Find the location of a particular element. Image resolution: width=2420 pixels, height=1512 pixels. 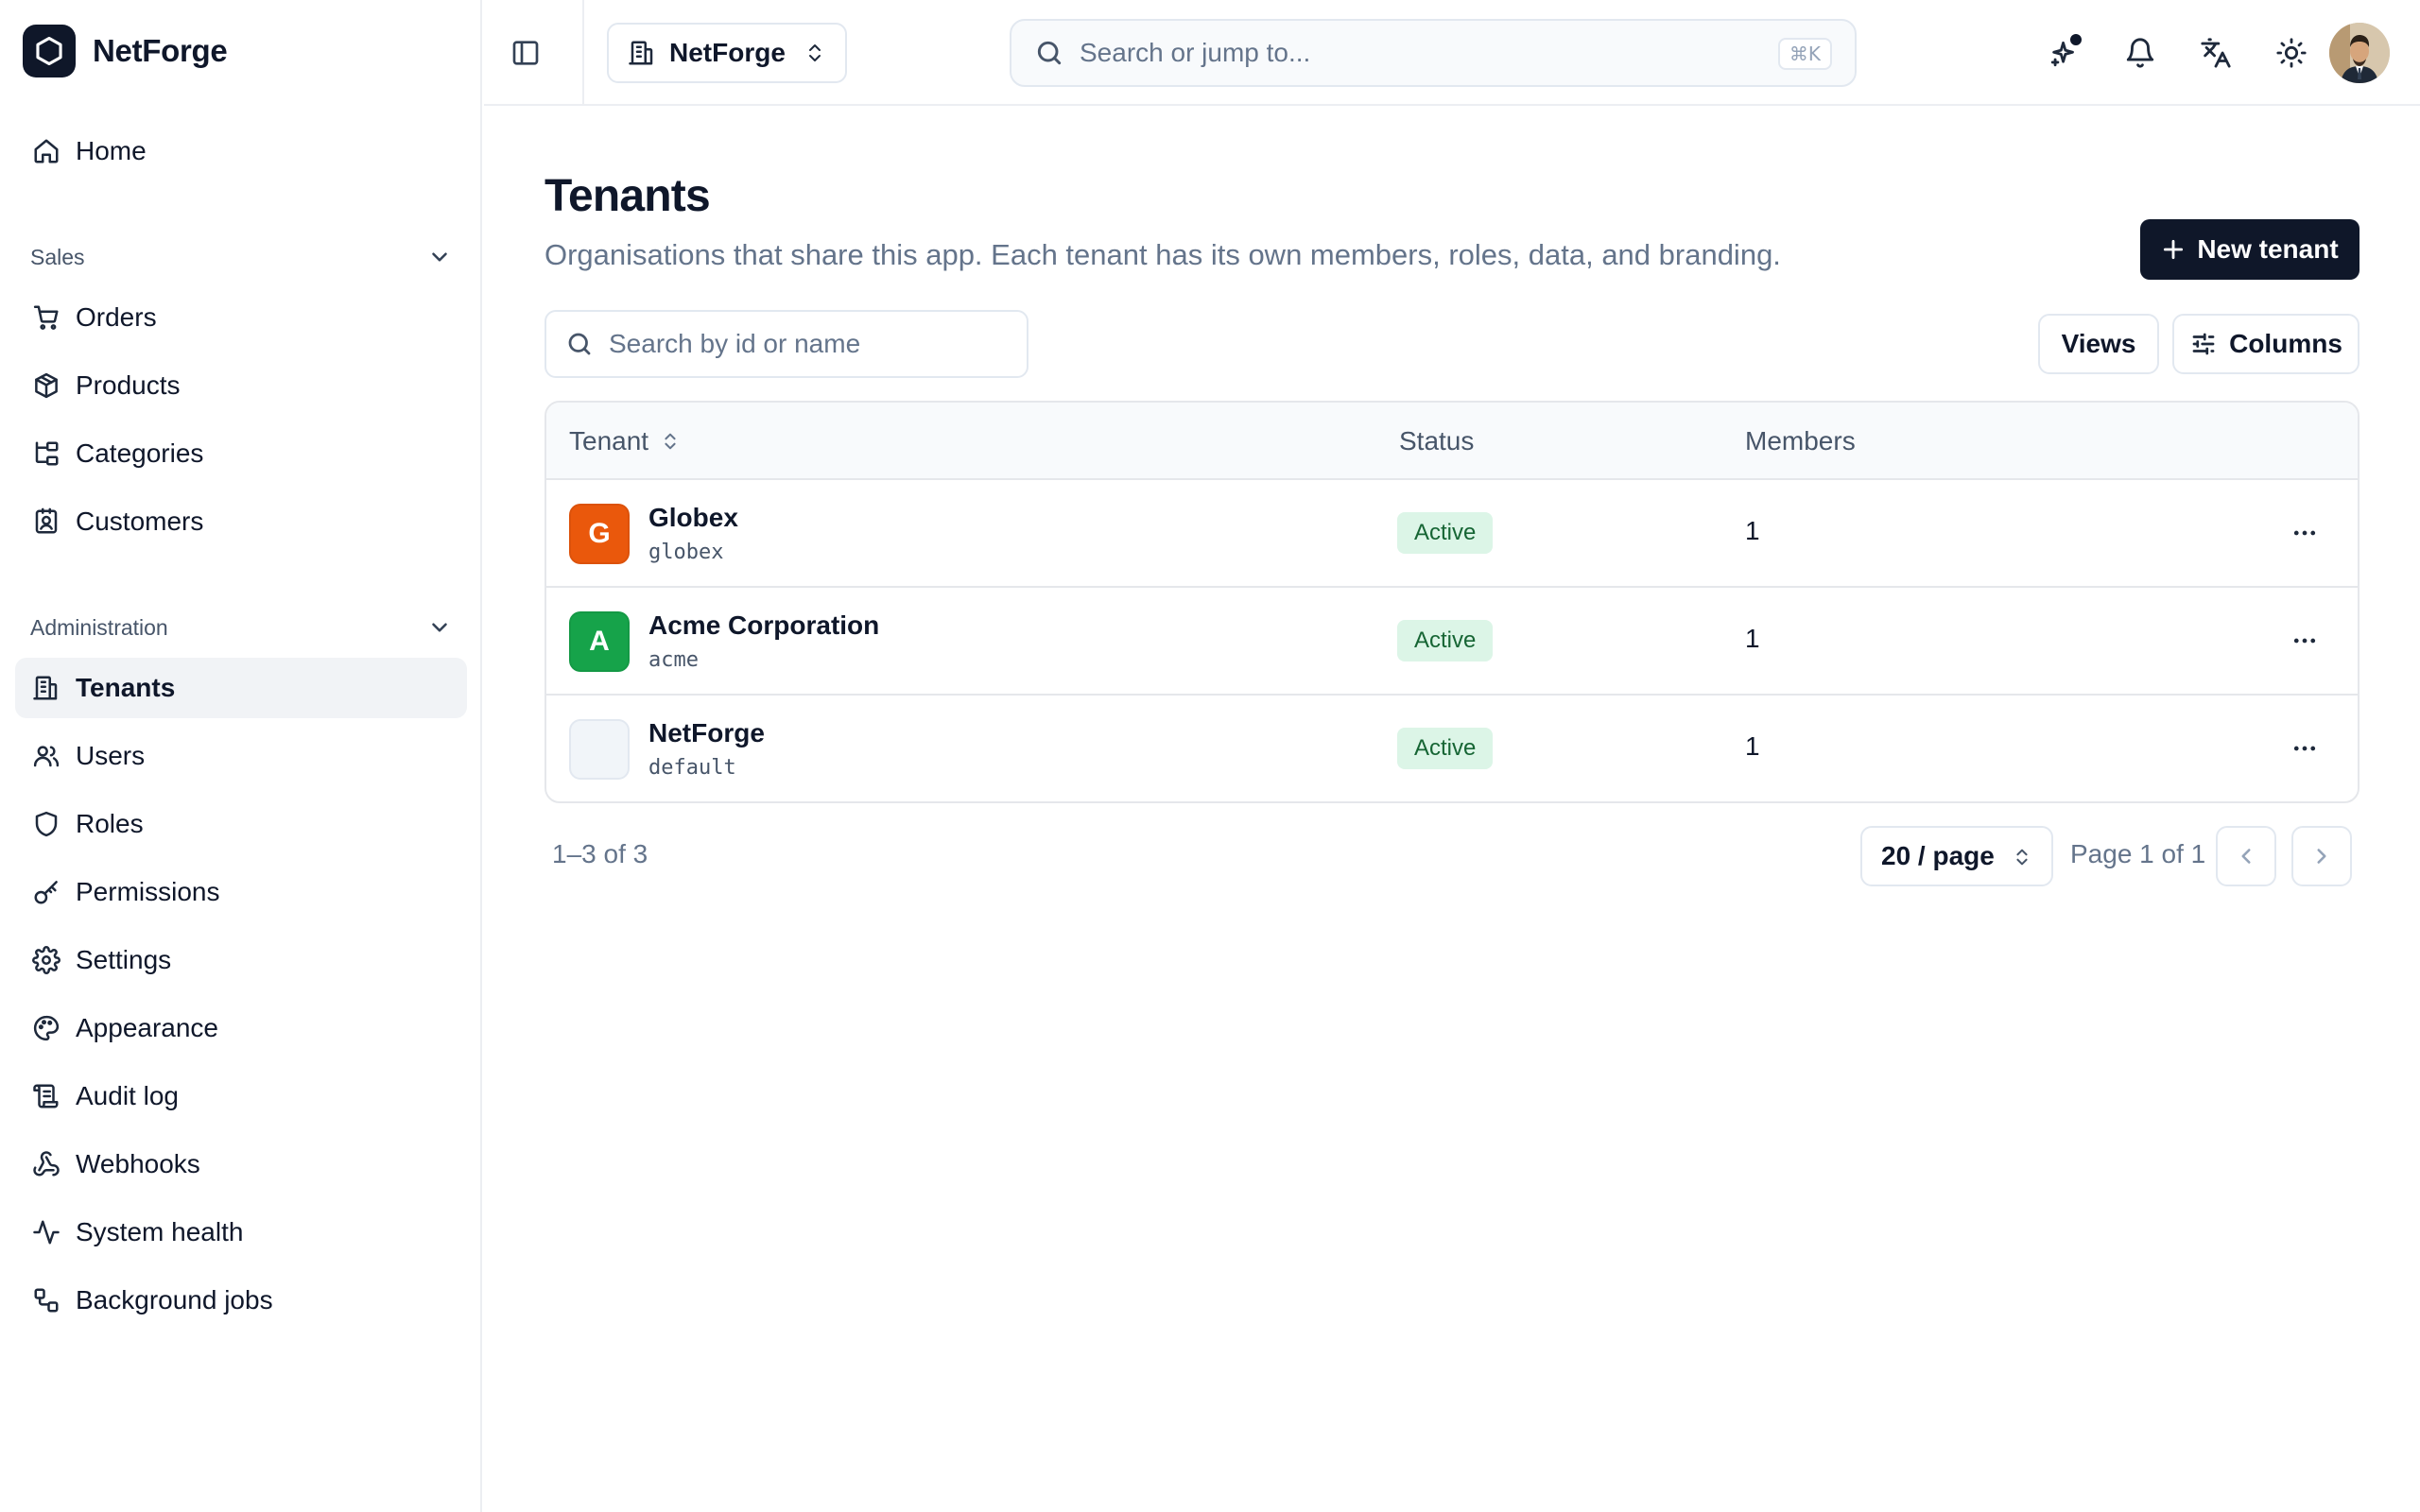

workflow-icon is located at coordinates (46, 1300).